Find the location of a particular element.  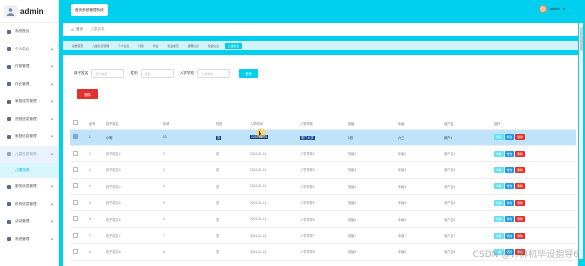

table-cell: 1班 is located at coordinates (370, 137).